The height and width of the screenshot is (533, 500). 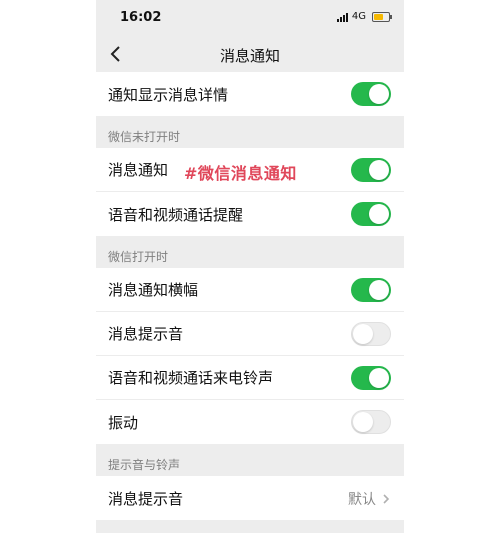 What do you see at coordinates (386, 499) in the screenshot?
I see `chevron-right-icon` at bounding box center [386, 499].